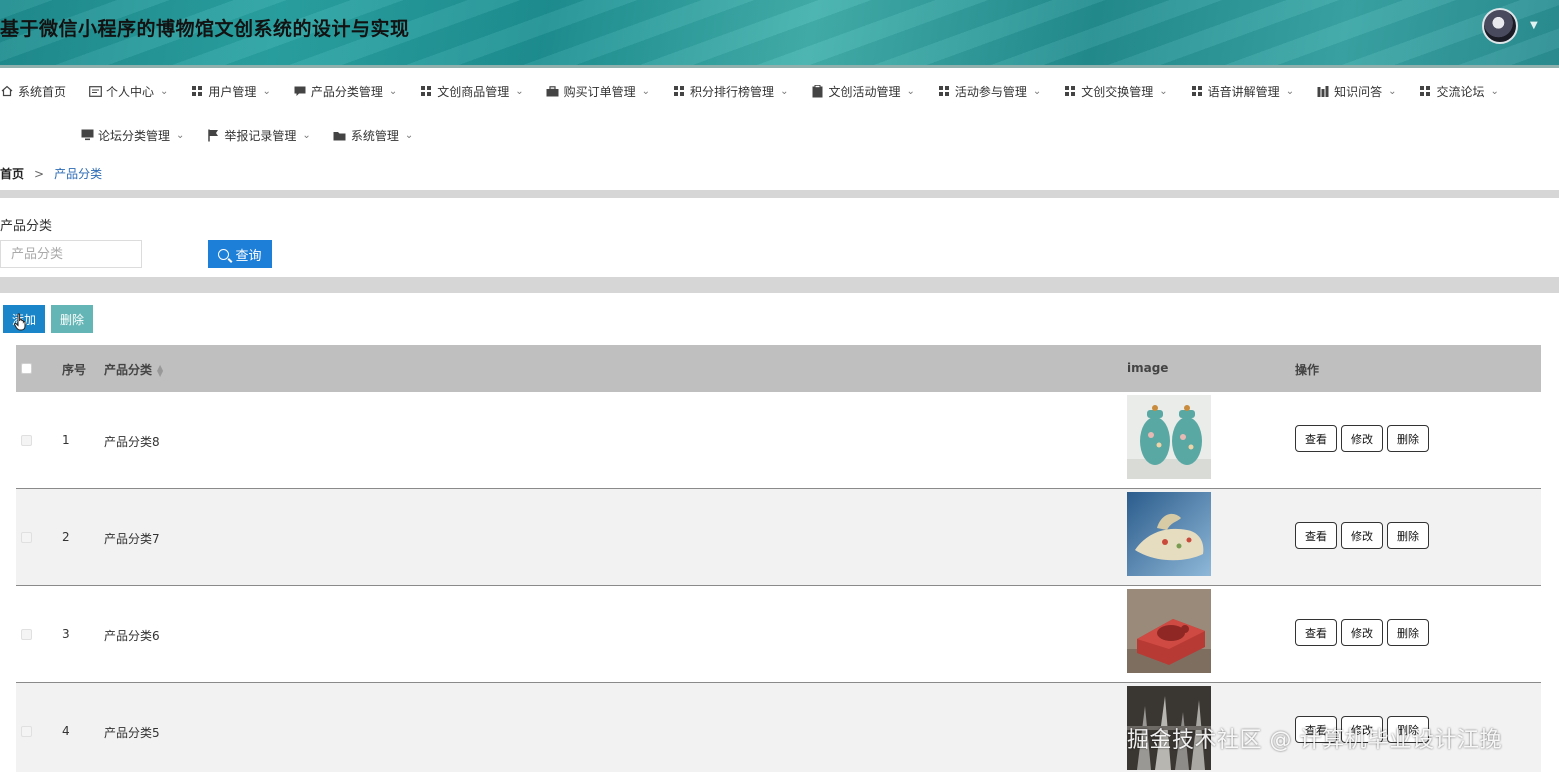 This screenshot has height=772, width=1559. Describe the element at coordinates (778, 537) in the screenshot. I see `table-row: 2 产品分类7 查看 修改 删除` at that location.